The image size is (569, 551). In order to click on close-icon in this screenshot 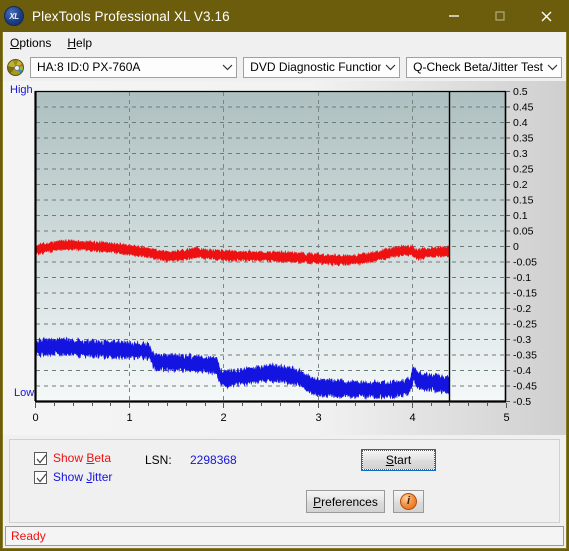, I will do `click(546, 16)`.